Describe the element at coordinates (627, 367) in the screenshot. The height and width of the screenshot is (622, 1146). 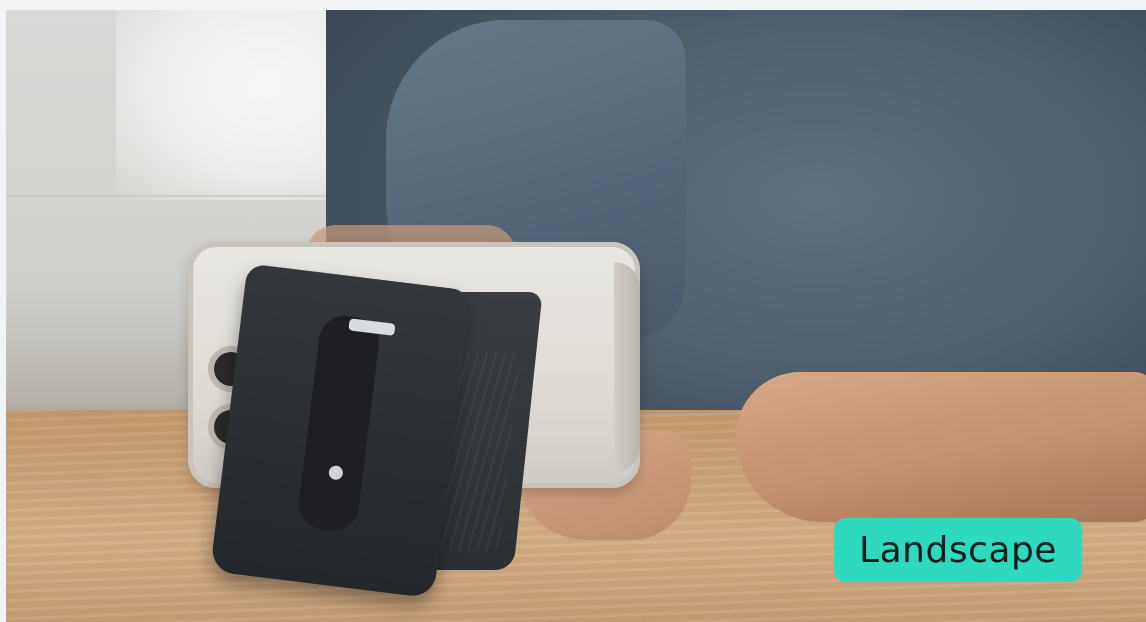
I see `phone-edge` at that location.